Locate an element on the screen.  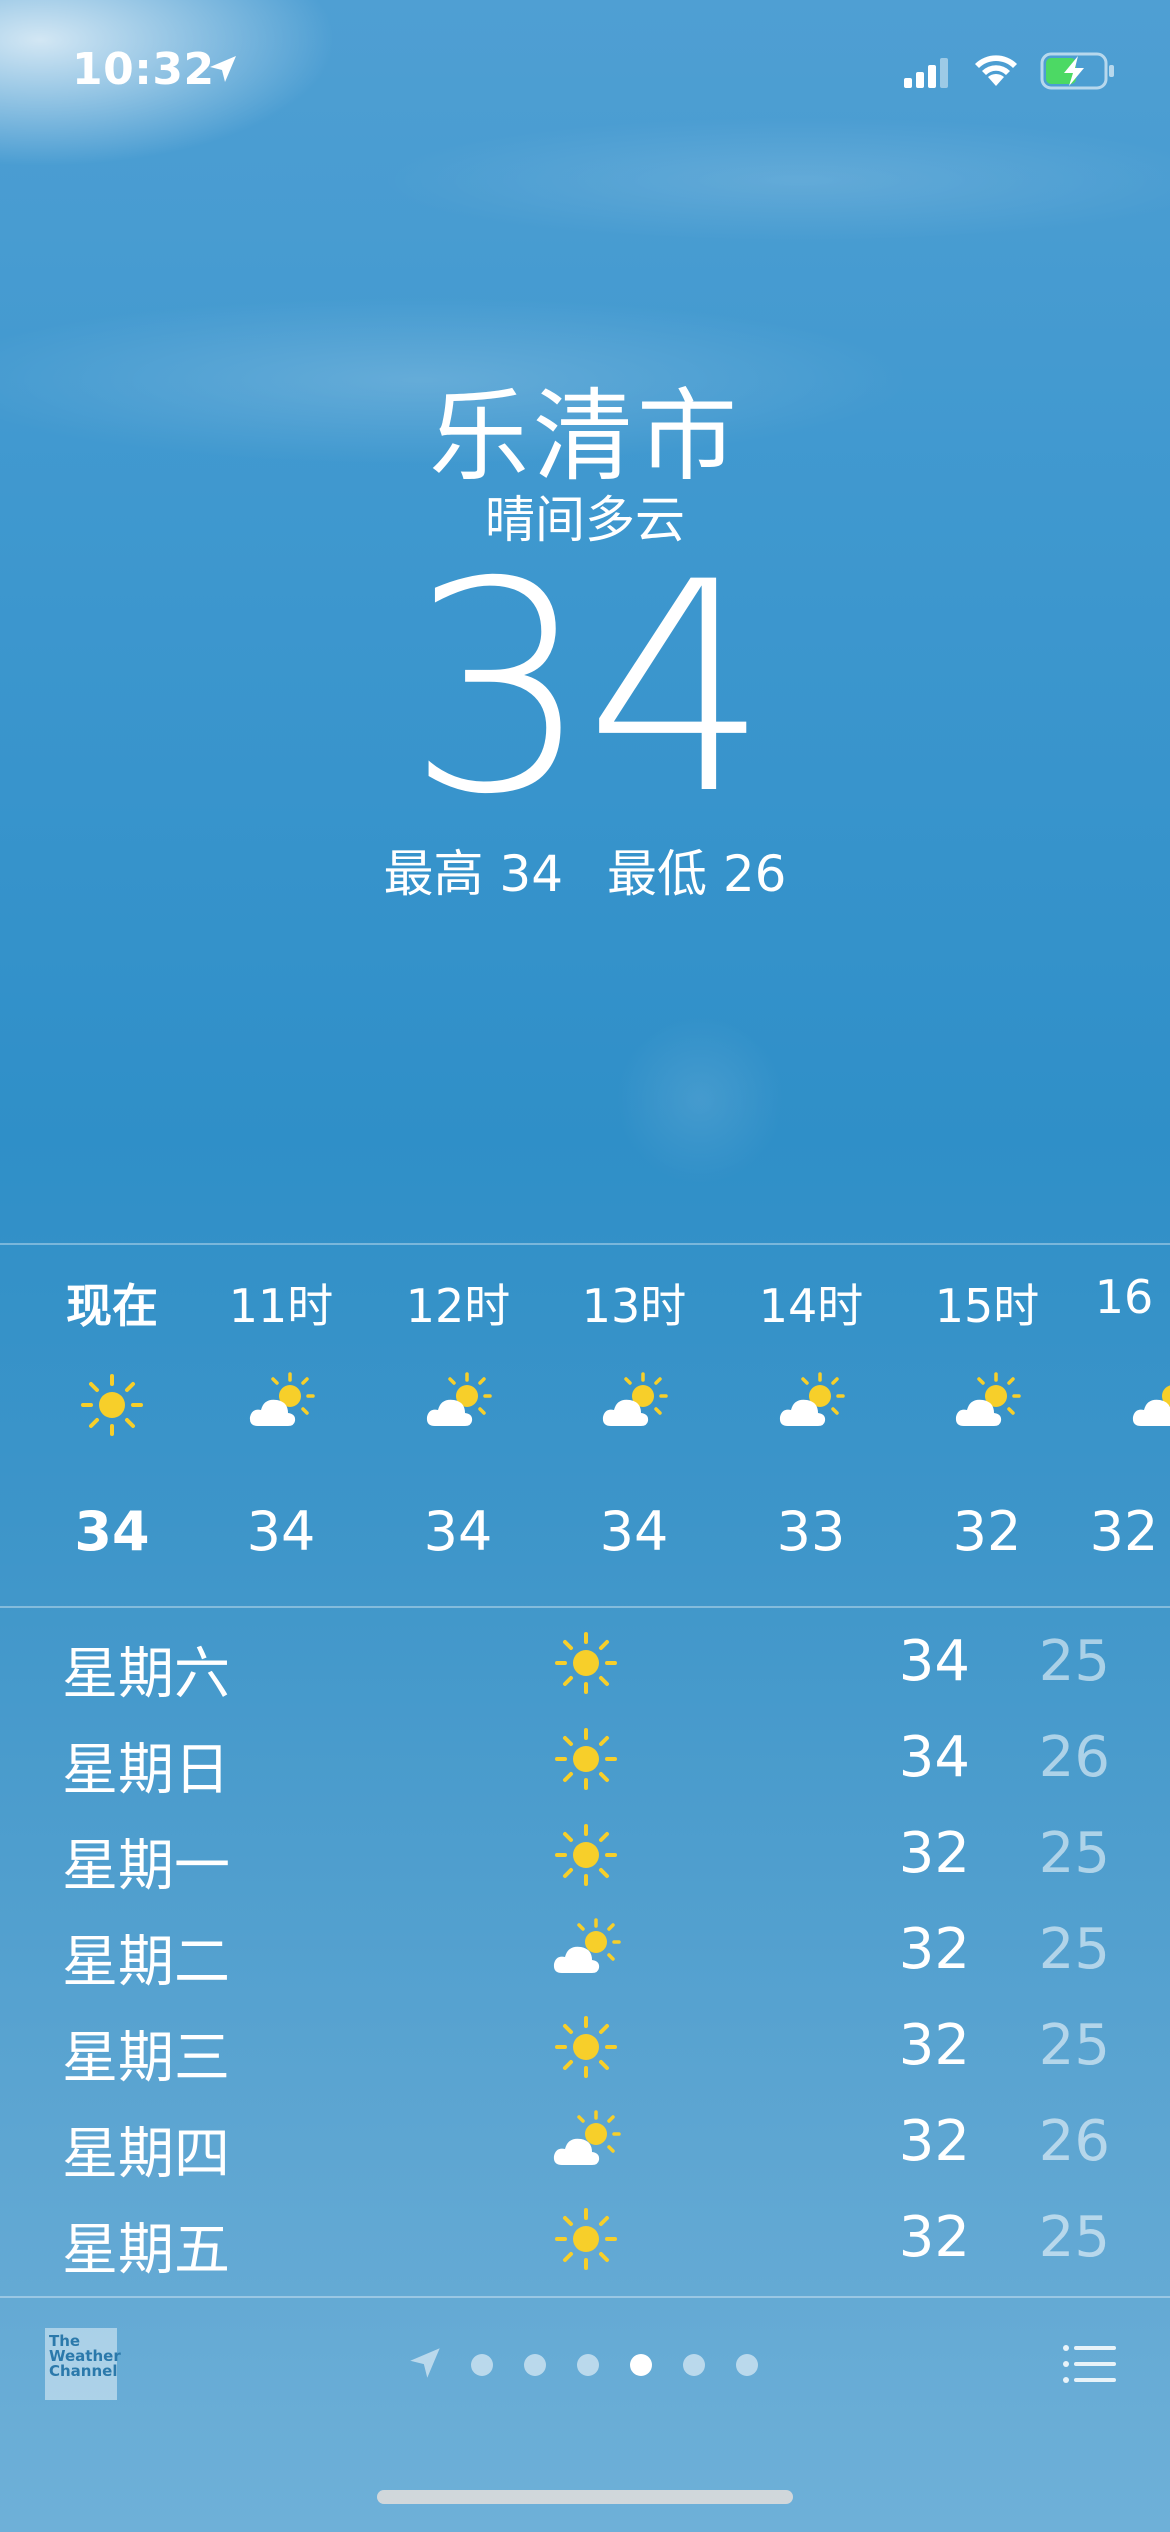
day-name: 星期四 is located at coordinates (146, 2154).